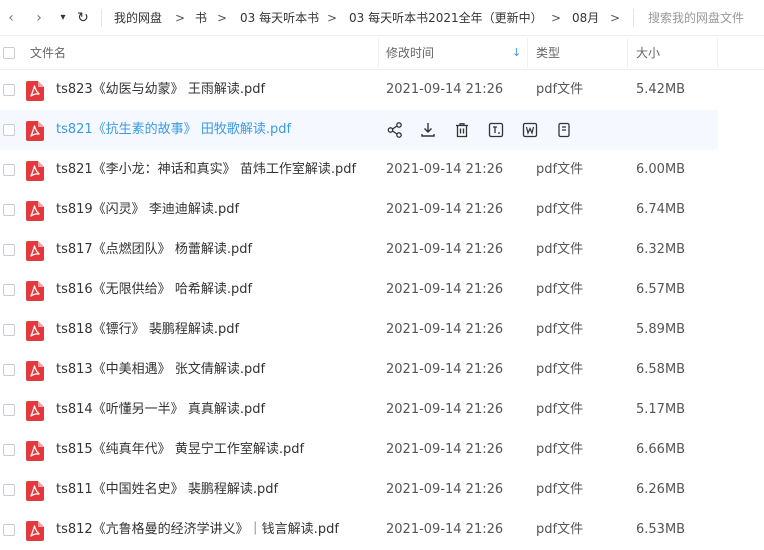  Describe the element at coordinates (173, 130) in the screenshot. I see `file-name: ts821《抗生素的故事》 田牧歌解读.pdf` at that location.